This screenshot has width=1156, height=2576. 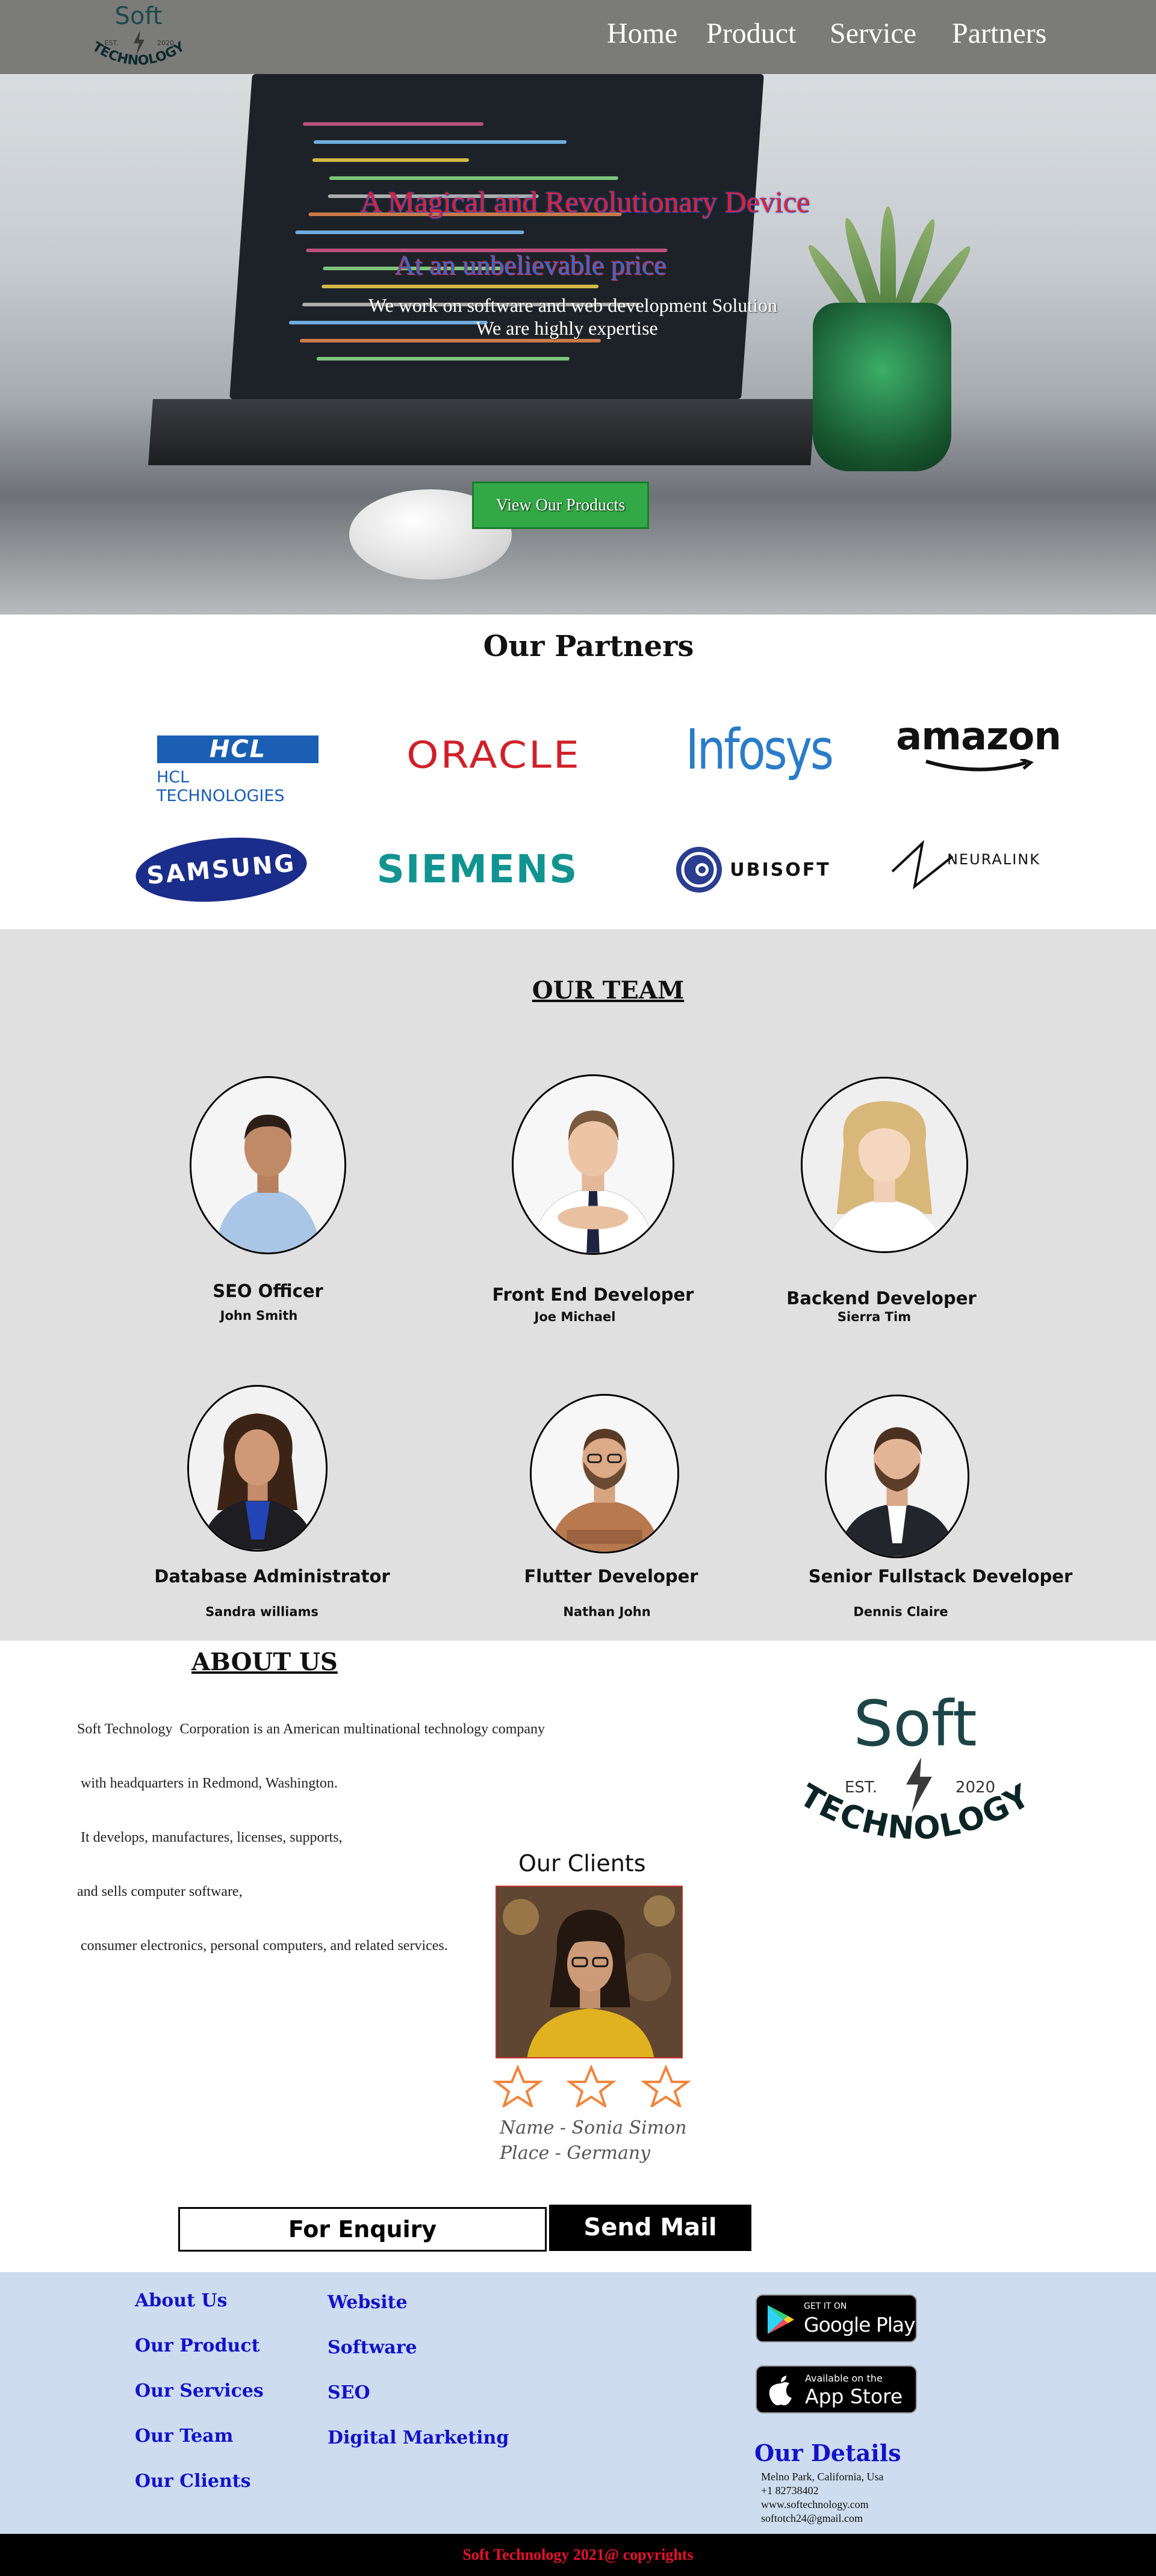 I want to click on partner-logo-siemens: SIEMENS, so click(x=477, y=870).